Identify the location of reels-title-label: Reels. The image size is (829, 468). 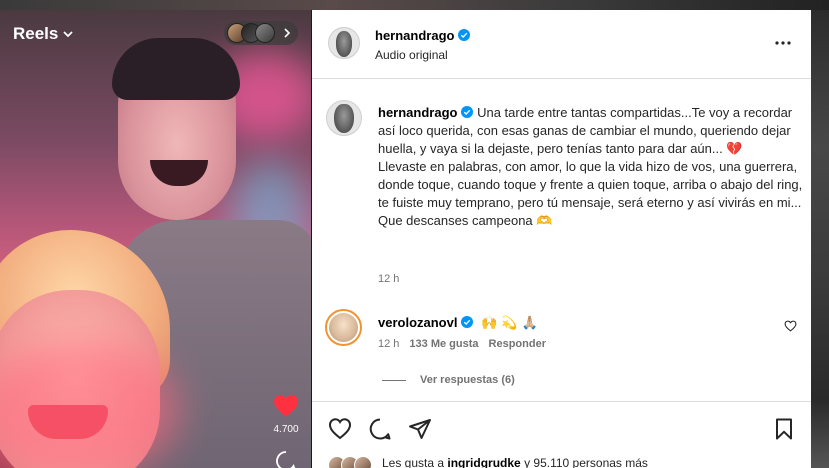
(36, 33).